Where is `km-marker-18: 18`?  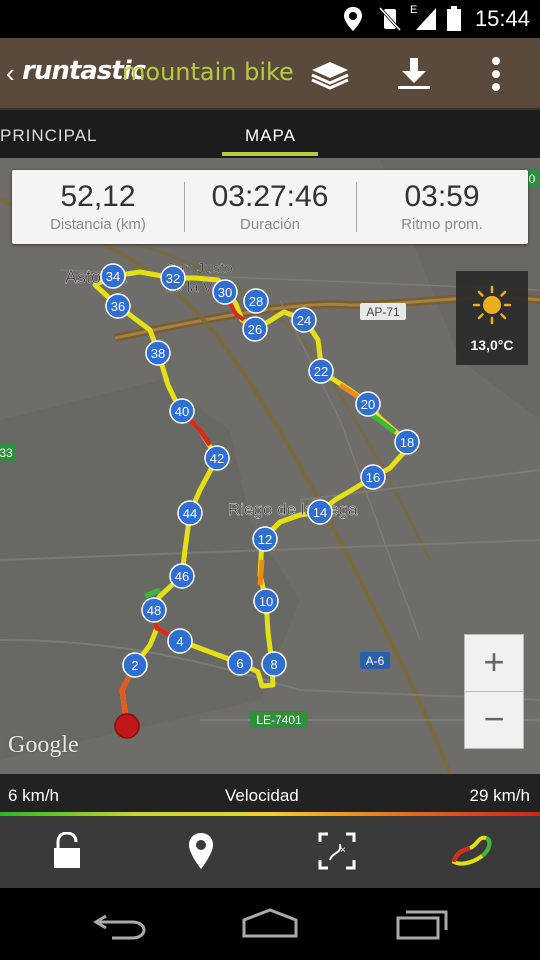
km-marker-18: 18 is located at coordinates (407, 442).